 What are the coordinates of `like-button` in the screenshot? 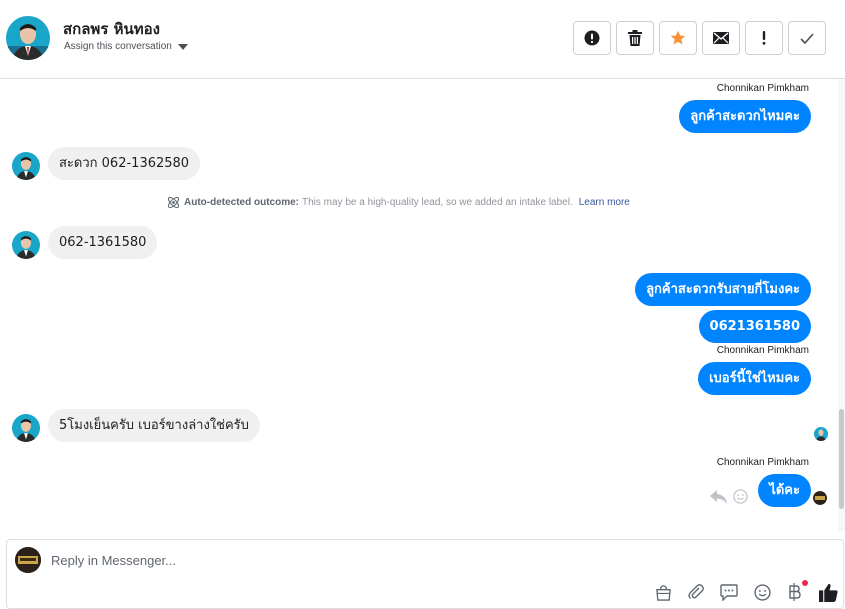 It's located at (828, 592).